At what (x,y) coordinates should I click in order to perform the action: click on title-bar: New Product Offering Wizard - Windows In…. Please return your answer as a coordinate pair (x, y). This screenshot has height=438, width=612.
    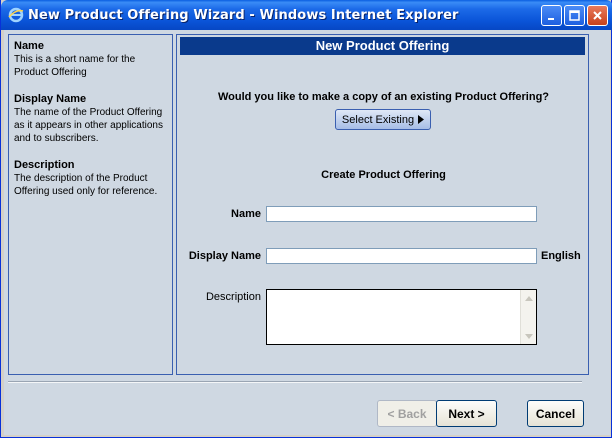
    Looking at the image, I should click on (306, 15).